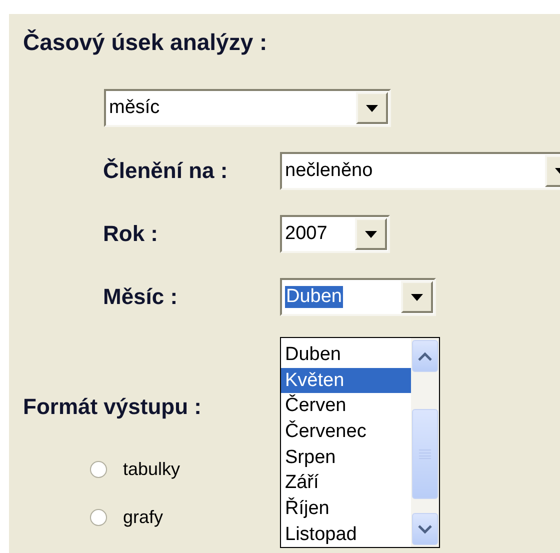 The width and height of the screenshot is (560, 553). I want to click on select-field: nečleněno, so click(420, 171).